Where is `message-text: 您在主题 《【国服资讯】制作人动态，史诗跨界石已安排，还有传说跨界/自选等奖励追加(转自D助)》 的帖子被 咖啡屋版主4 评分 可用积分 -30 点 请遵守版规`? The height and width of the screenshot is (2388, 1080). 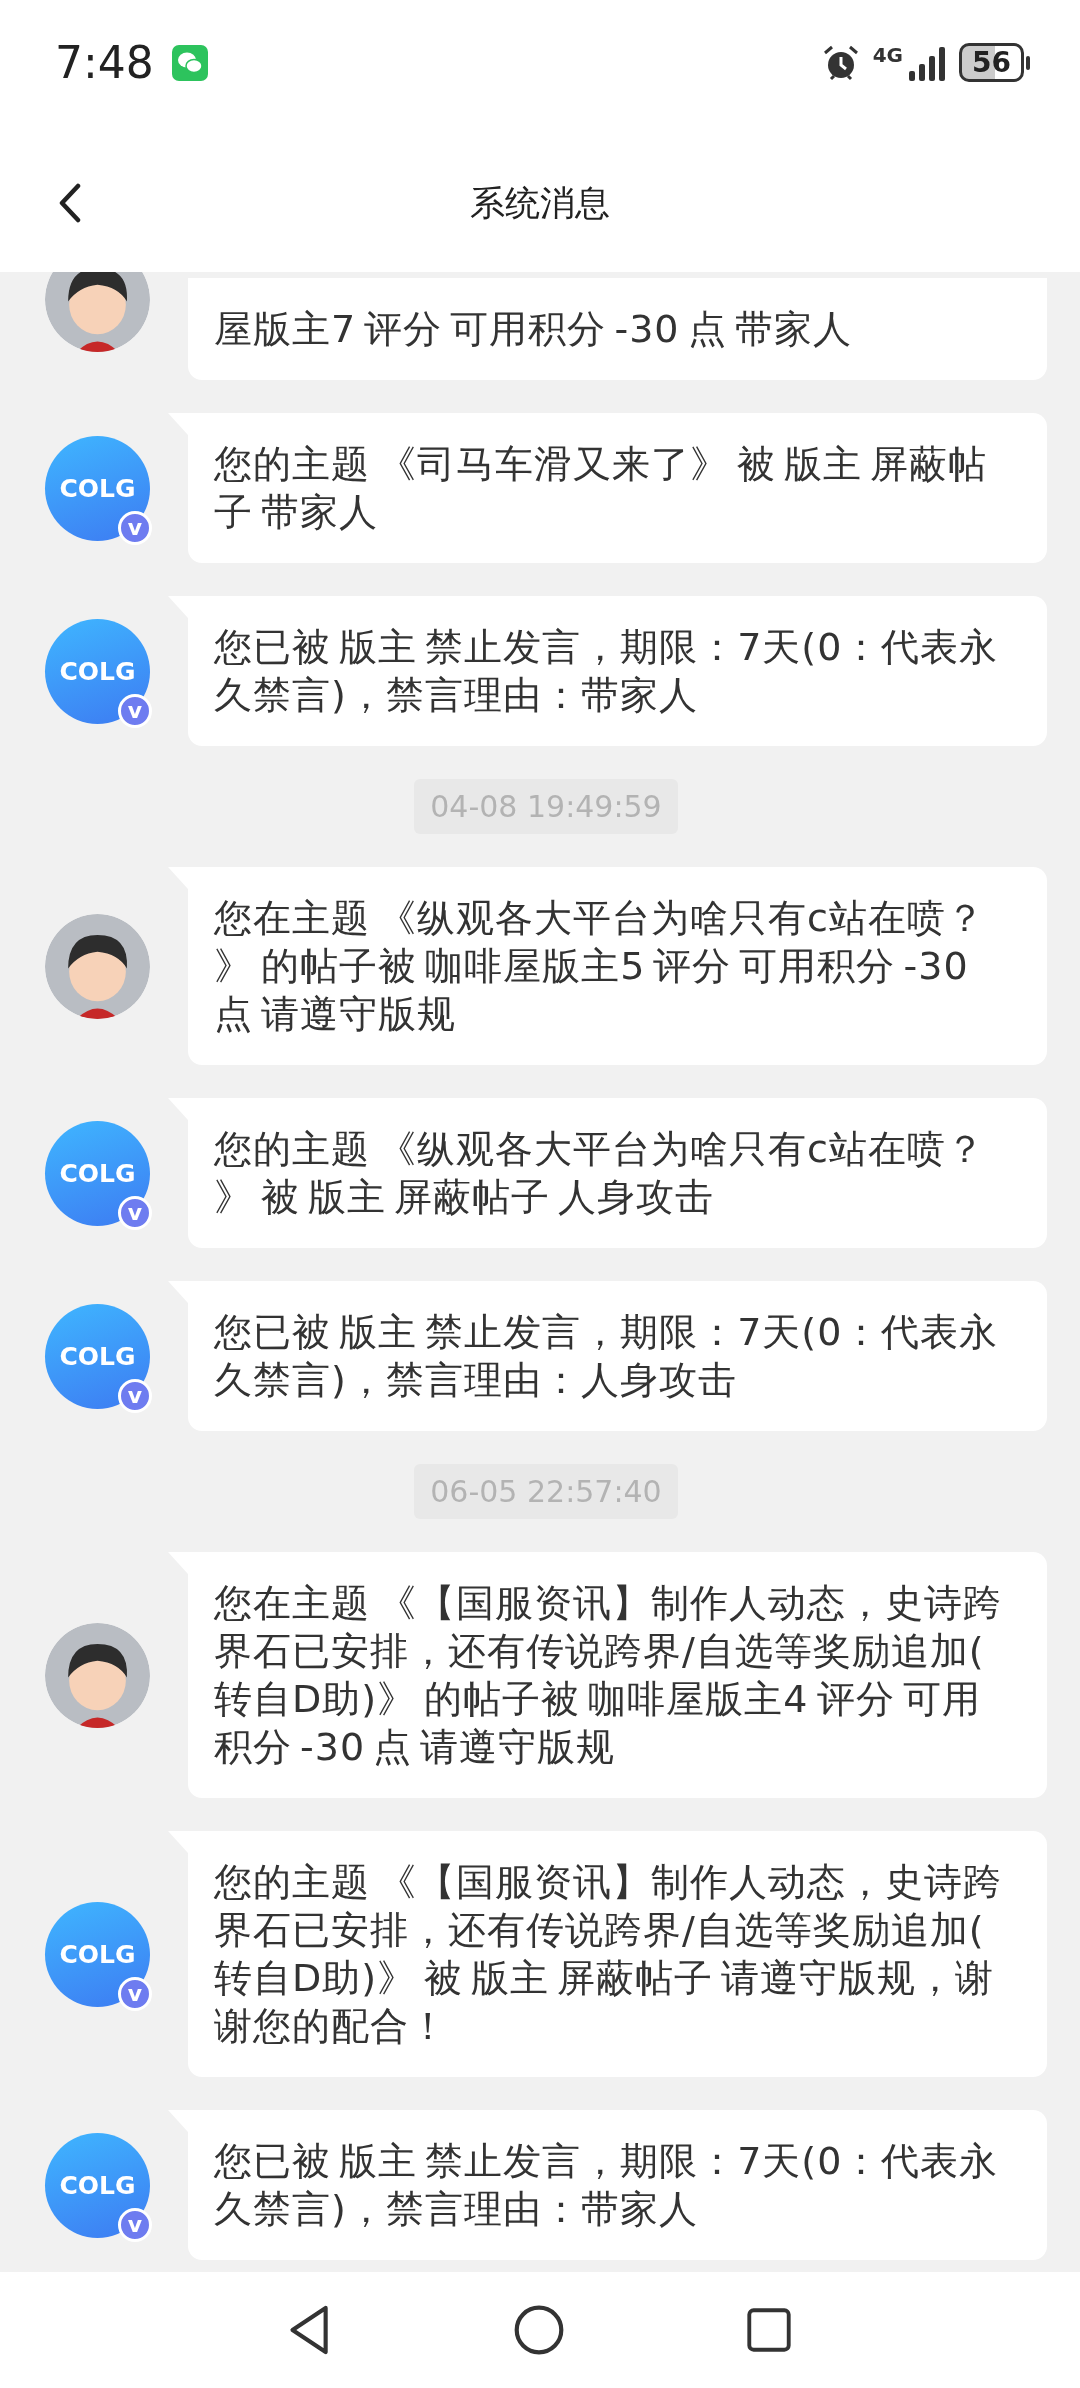
message-text: 您在主题 《【国服资讯】制作人动态，史诗跨界石已安排，还有传说跨界/自选等奖励追加(转自D助)》 的帖子被 咖啡屋版主4 评分 可用积分 -30 点 请遵守版规 is located at coordinates (609, 1675).